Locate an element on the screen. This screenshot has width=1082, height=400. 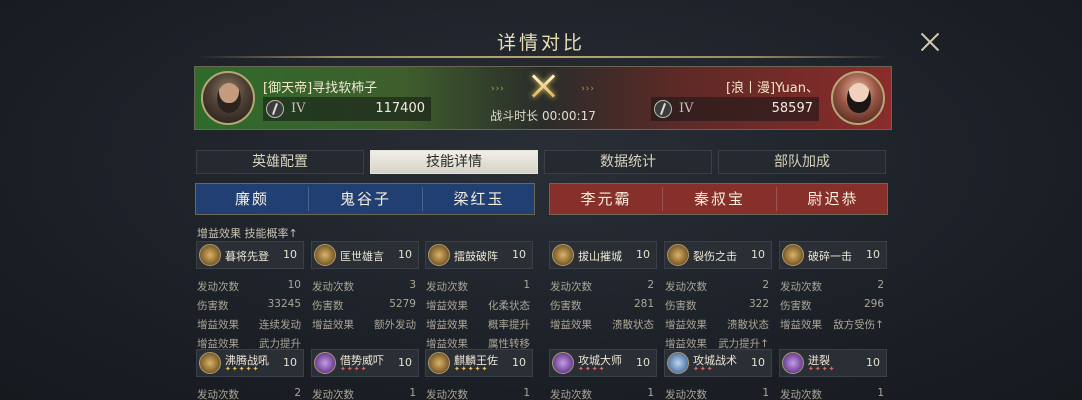
tab-skill-details: 技能详情 is located at coordinates (454, 162).